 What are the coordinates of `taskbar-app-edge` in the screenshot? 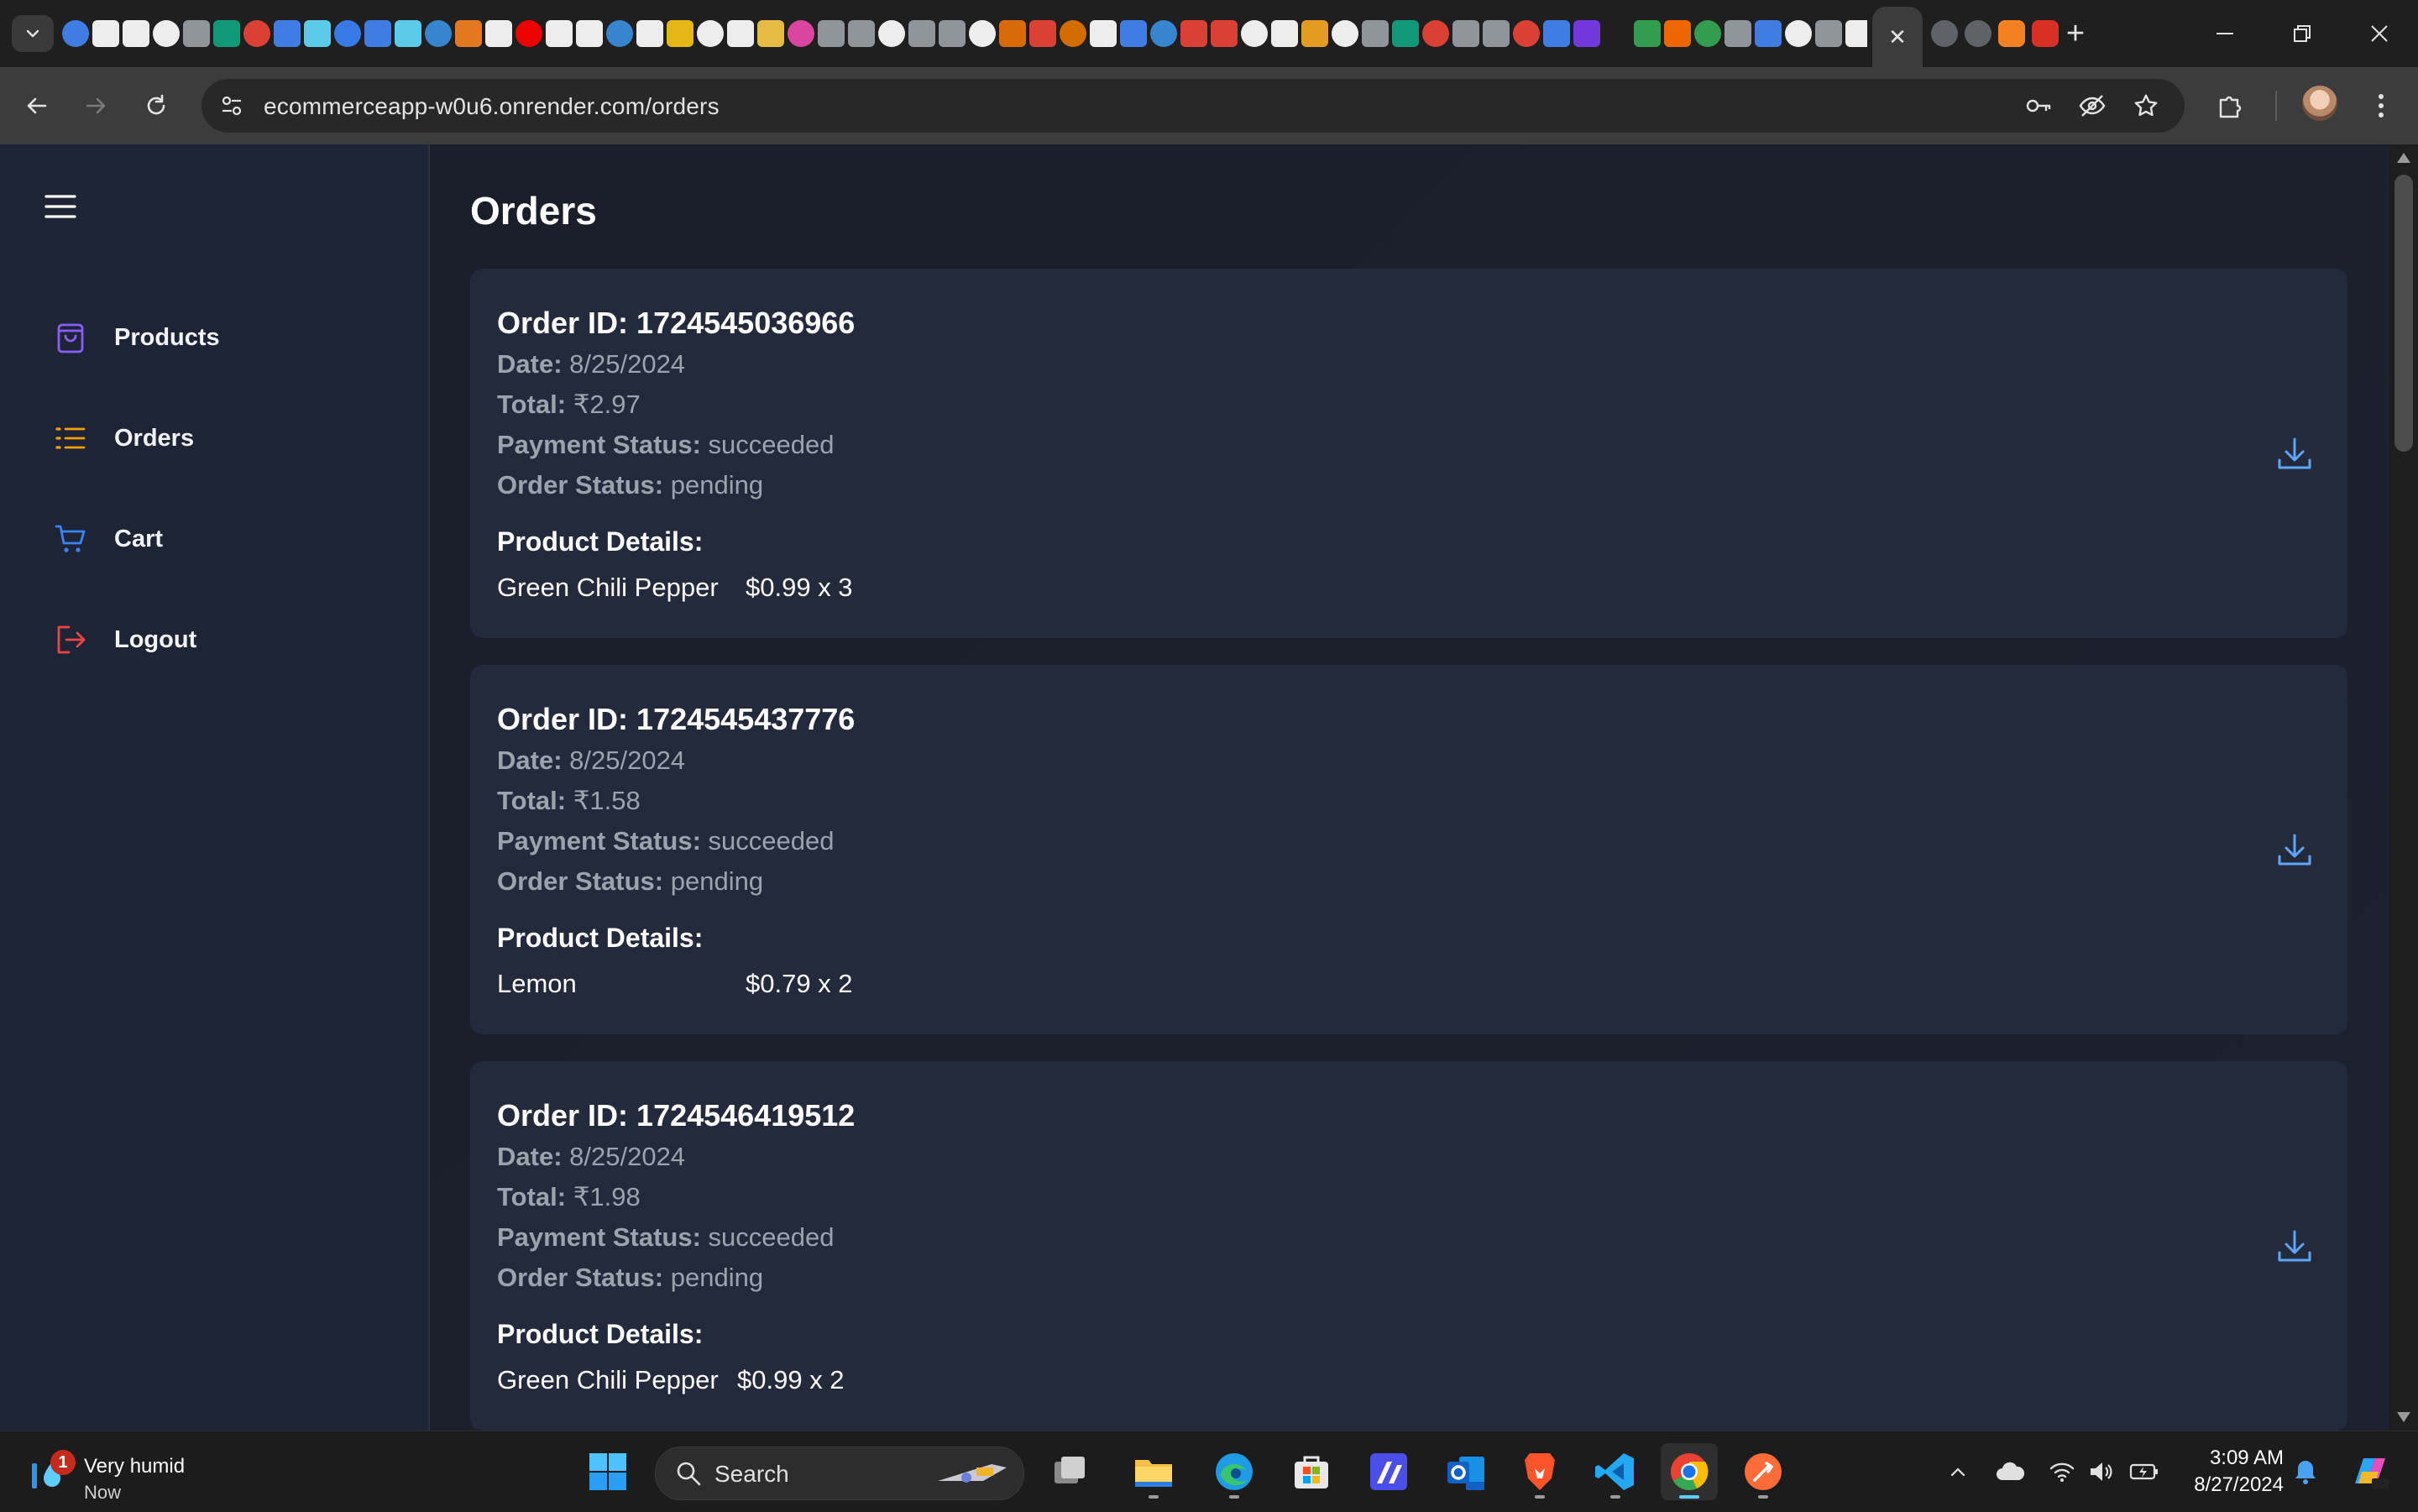 It's located at (1234, 1471).